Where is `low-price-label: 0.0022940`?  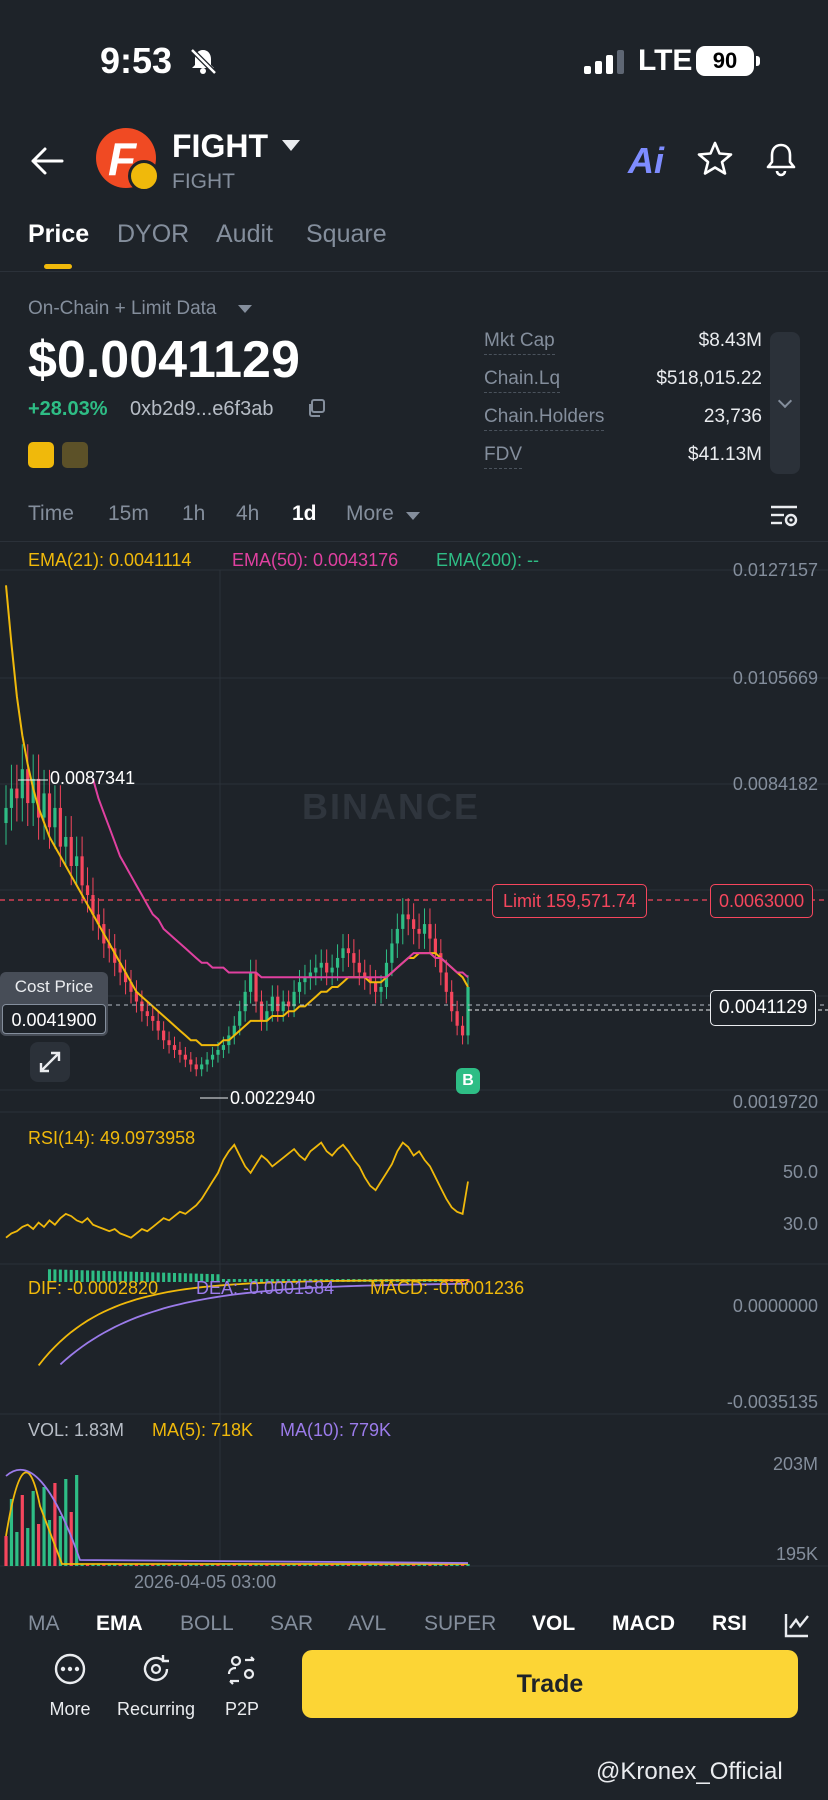 low-price-label: 0.0022940 is located at coordinates (273, 1098).